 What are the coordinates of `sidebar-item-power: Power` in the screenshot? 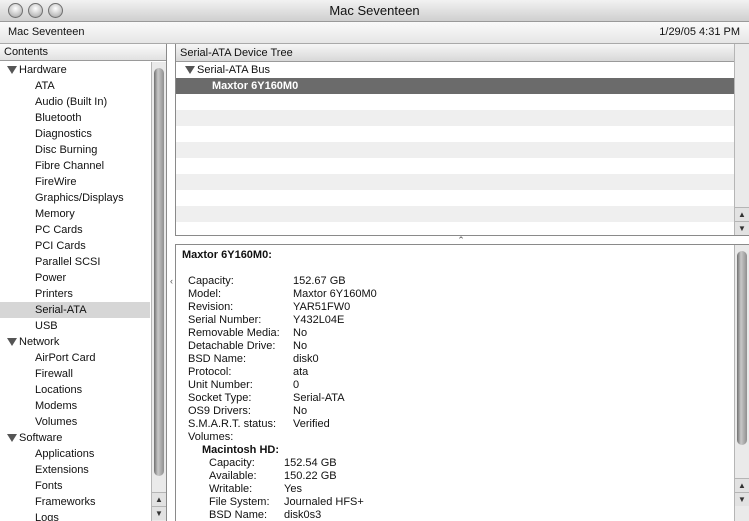 It's located at (75, 278).